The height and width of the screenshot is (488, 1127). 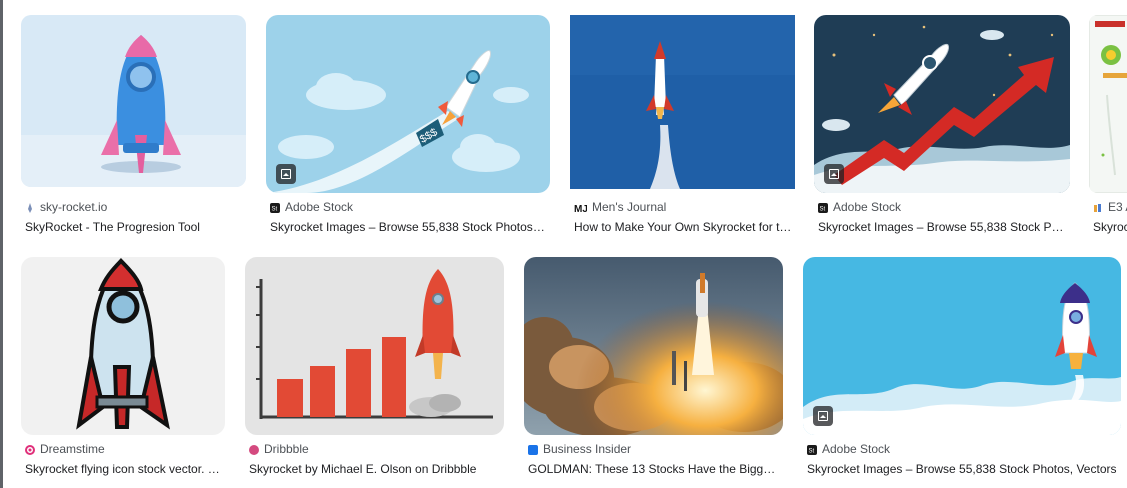 I want to click on rocket-toy-image, so click(x=133, y=101).